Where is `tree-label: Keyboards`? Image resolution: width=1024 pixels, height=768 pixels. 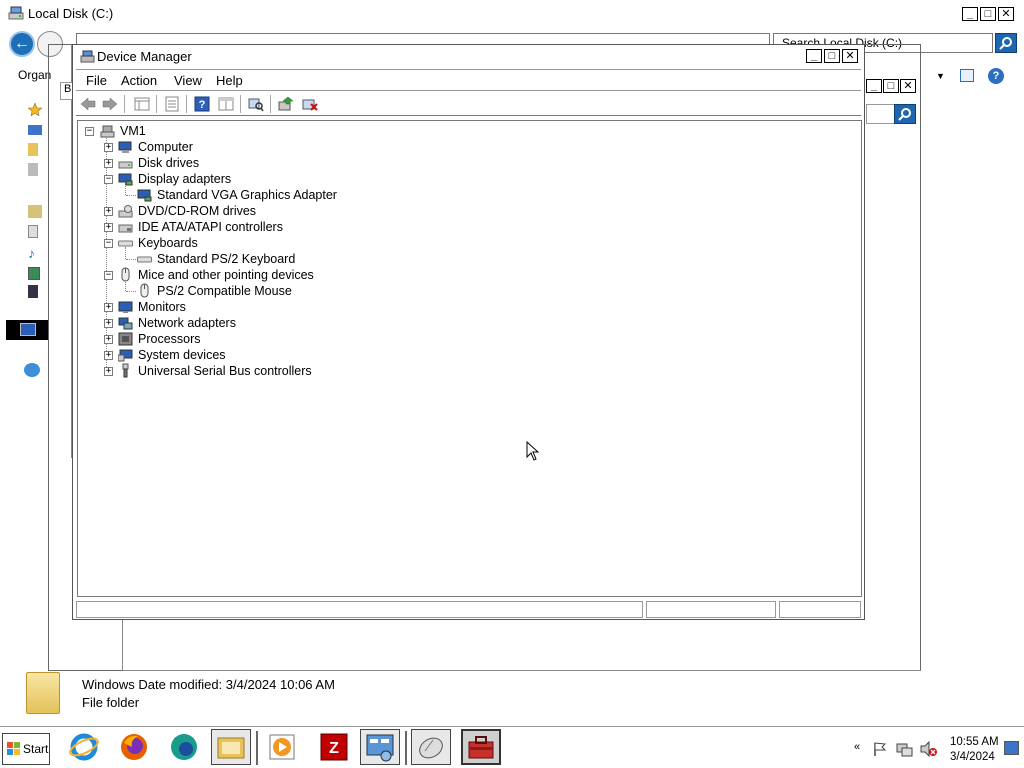
tree-label: Keyboards is located at coordinates (168, 243).